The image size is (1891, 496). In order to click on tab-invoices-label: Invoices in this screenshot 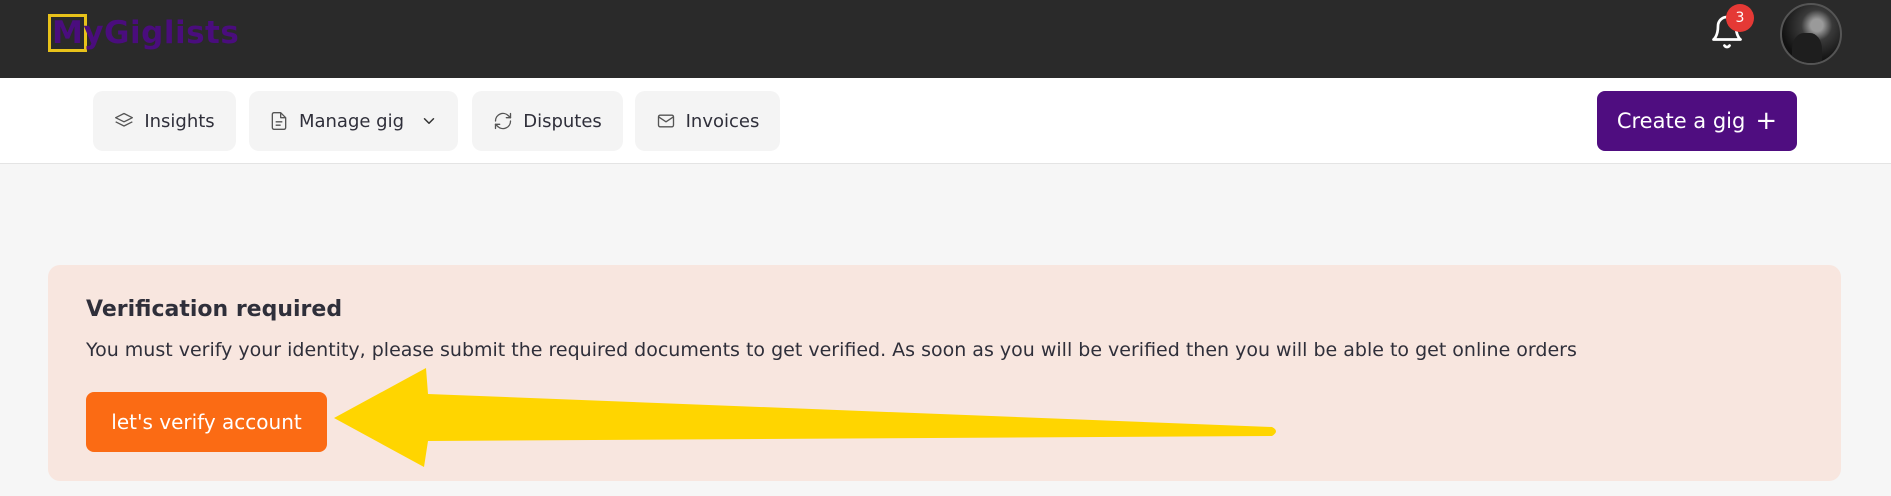, I will do `click(722, 121)`.